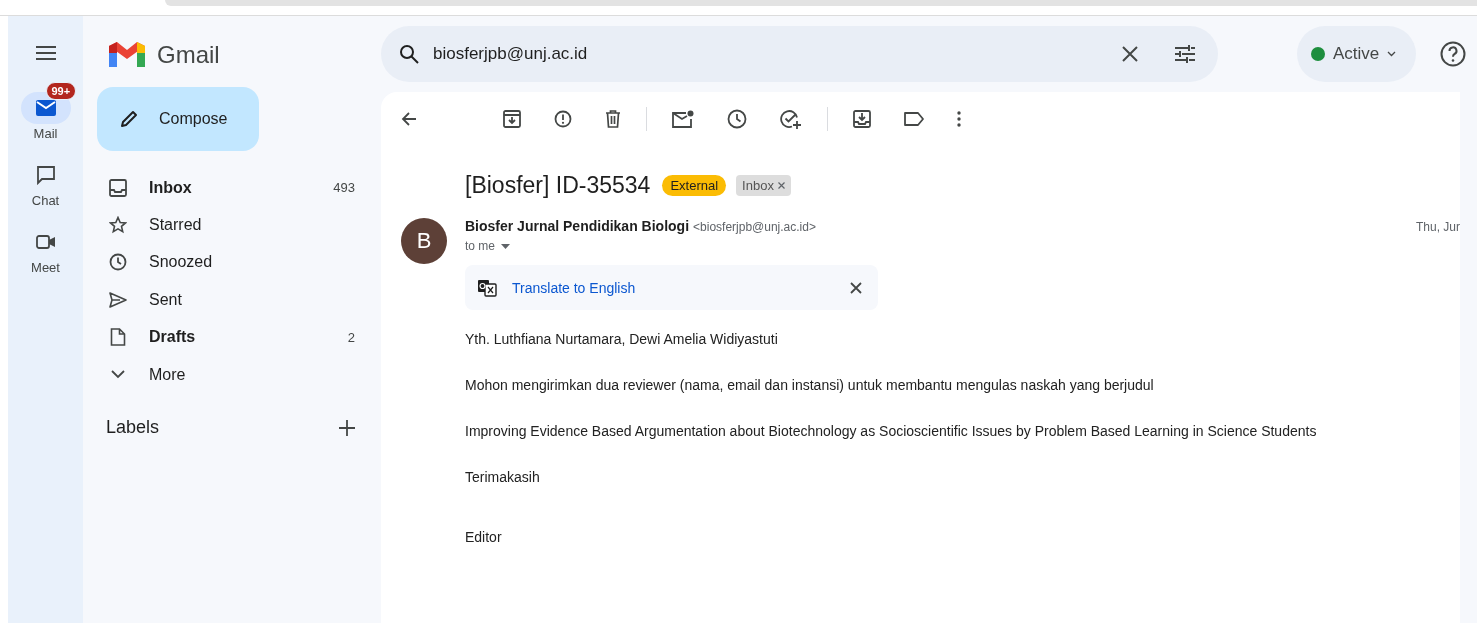 Image resolution: width=1477 pixels, height=623 pixels. What do you see at coordinates (232, 262) in the screenshot?
I see `folder-item: Snoozed` at bounding box center [232, 262].